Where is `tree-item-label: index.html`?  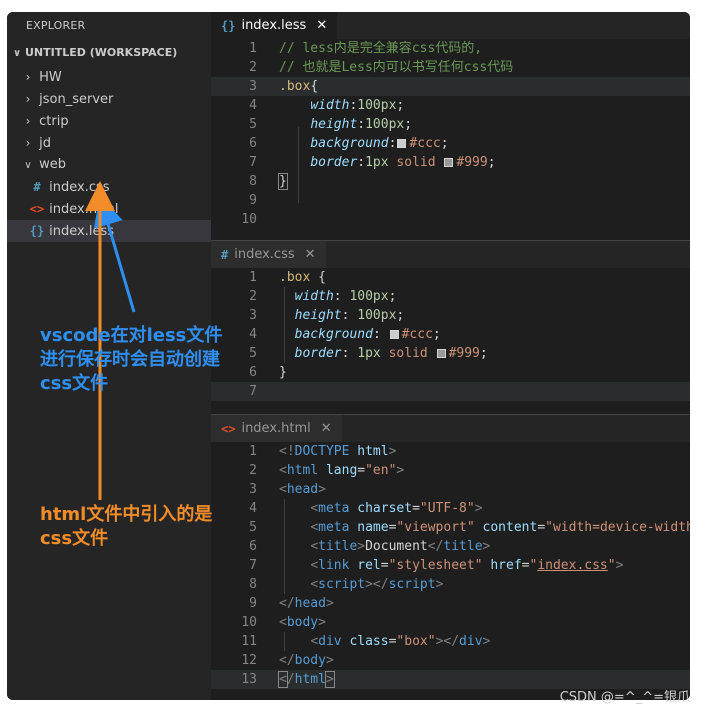
tree-item-label: index.html is located at coordinates (84, 209).